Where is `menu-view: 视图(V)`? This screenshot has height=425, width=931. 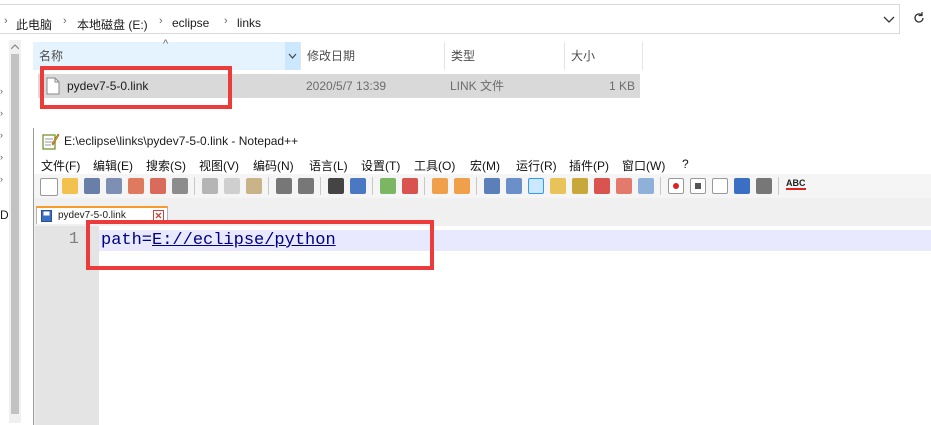
menu-view: 视图(V) is located at coordinates (219, 165).